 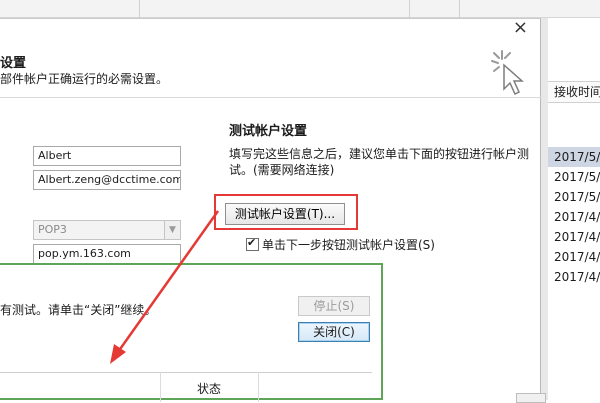 What do you see at coordinates (270, 97) in the screenshot?
I see `header-separator` at bounding box center [270, 97].